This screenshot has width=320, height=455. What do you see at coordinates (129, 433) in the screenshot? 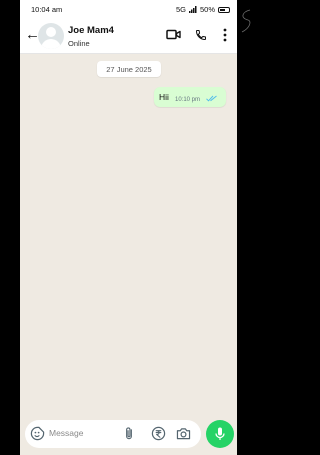
I see `attach-icon` at bounding box center [129, 433].